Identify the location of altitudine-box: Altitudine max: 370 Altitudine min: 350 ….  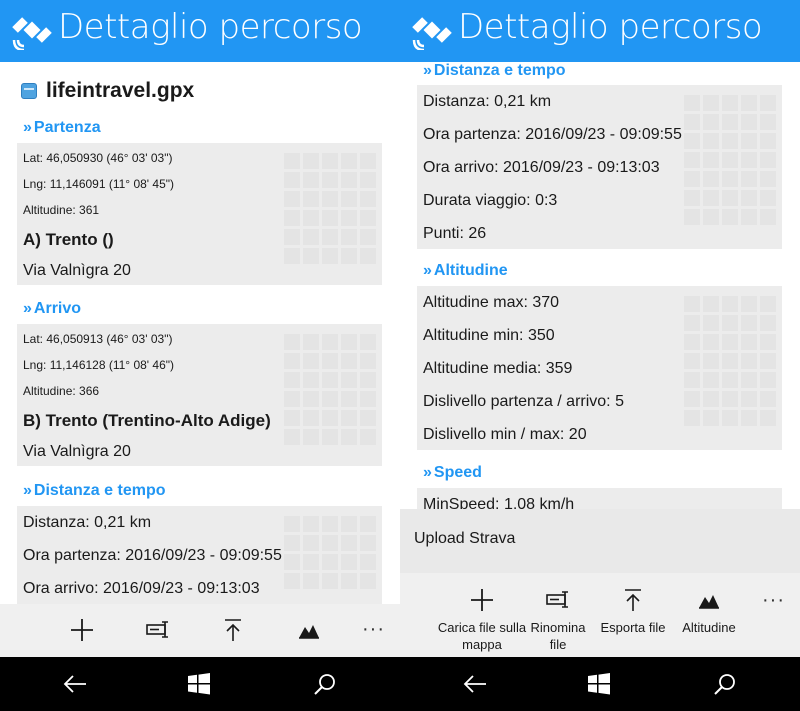
(599, 368).